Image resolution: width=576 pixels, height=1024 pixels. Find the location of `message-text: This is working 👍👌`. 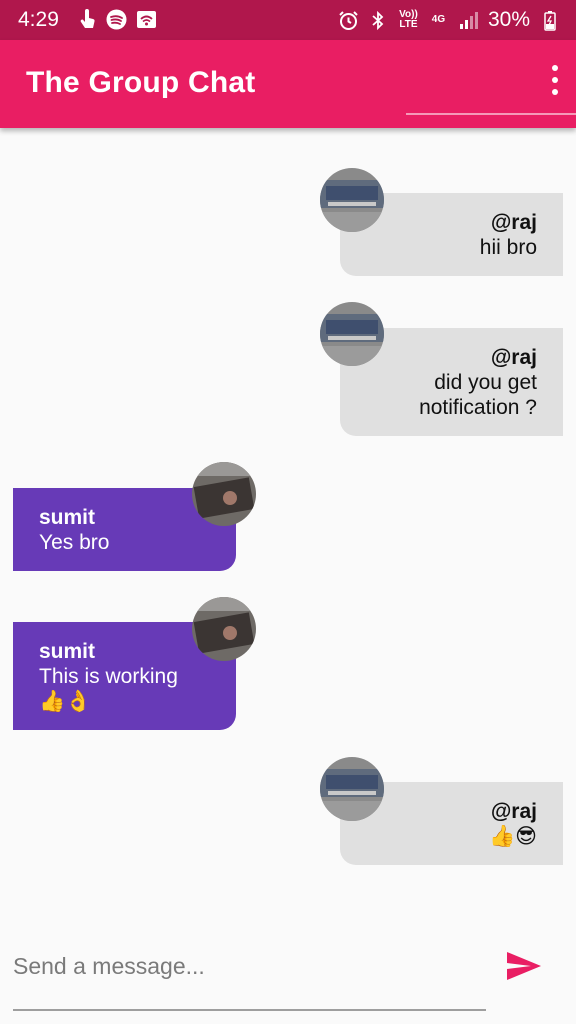

message-text: This is working 👍👌 is located at coordinates (108, 689).